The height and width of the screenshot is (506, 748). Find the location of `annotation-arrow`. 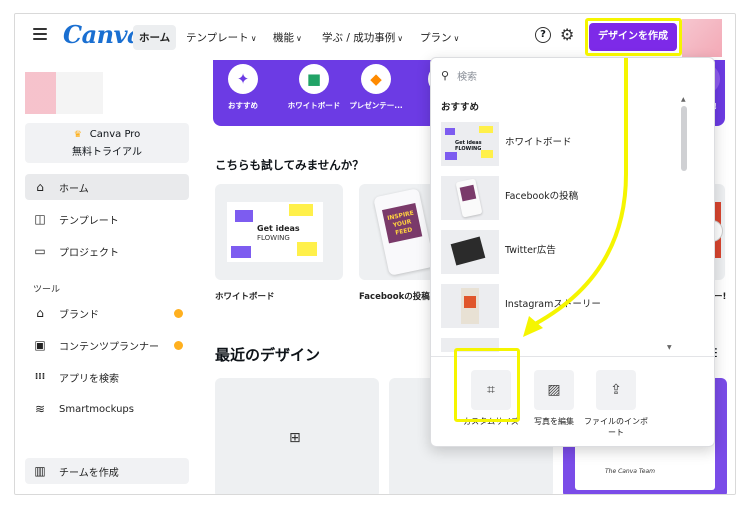

annotation-arrow is located at coordinates (575, 197).